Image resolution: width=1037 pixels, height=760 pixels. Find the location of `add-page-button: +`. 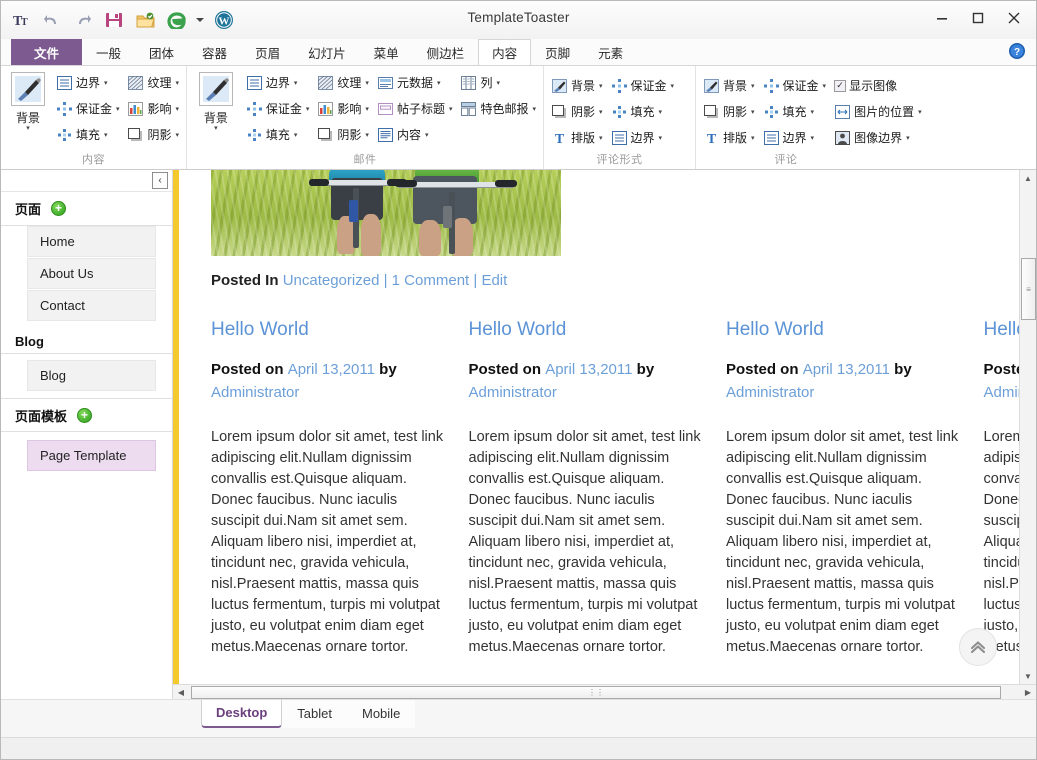

add-page-button: + is located at coordinates (59, 208).